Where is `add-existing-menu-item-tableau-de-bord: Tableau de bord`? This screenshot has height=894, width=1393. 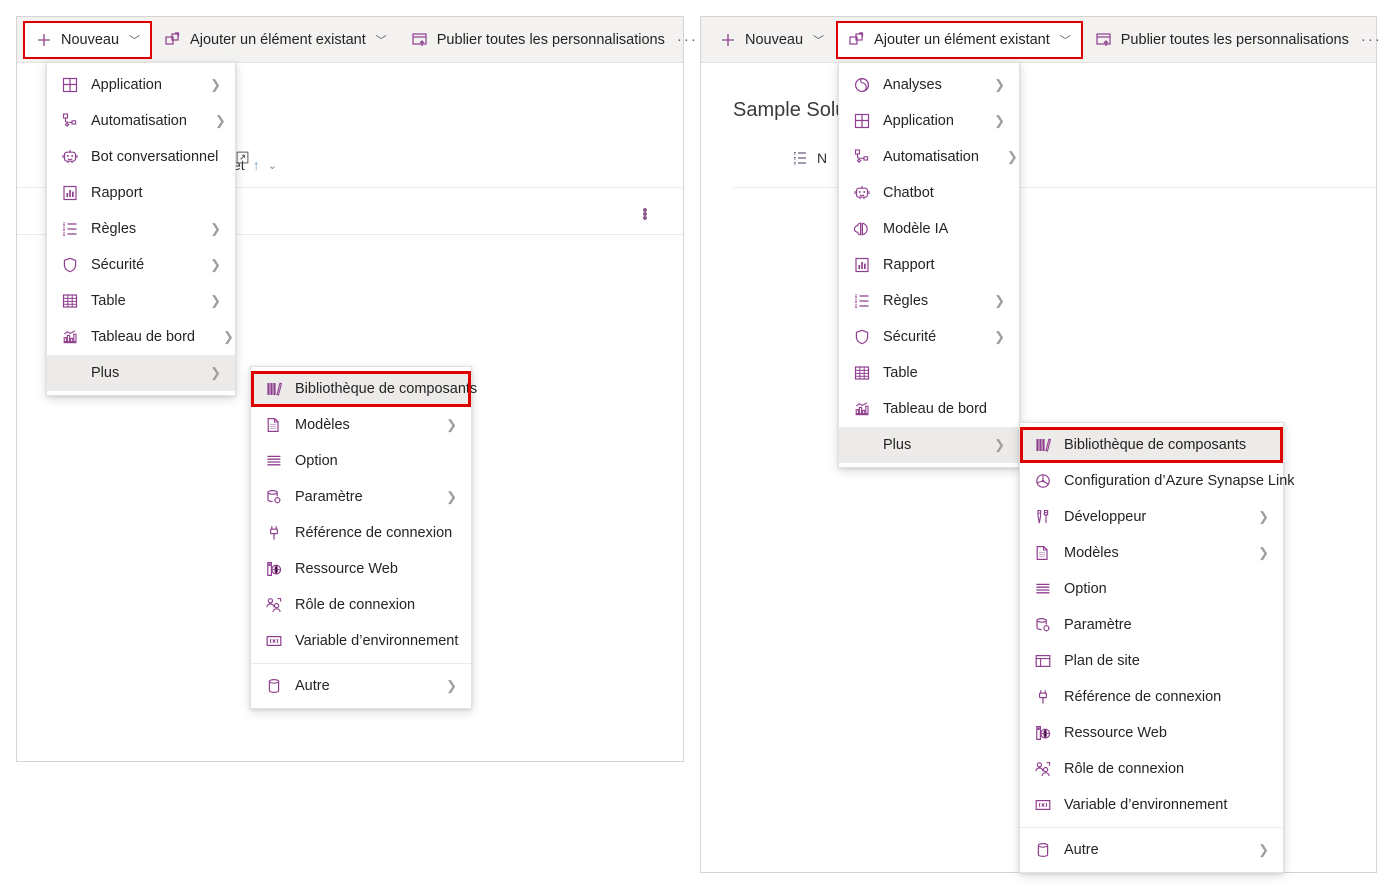 add-existing-menu-item-tableau-de-bord: Tableau de bord is located at coordinates (929, 409).